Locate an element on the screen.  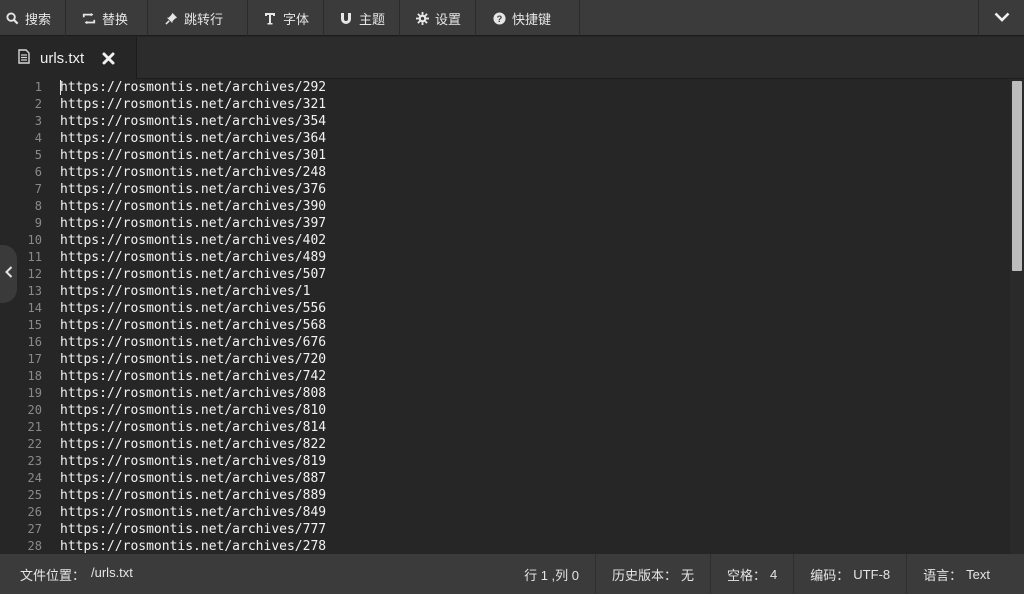
goto-line-button: 跳转行 is located at coordinates (198, 18).